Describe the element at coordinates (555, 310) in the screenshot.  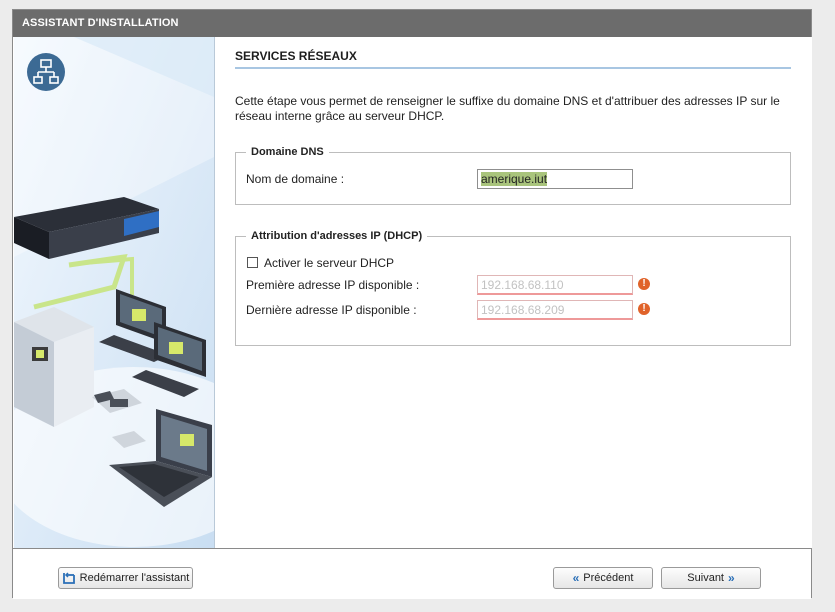
I see `last-ip-input: 192.168.68.209` at that location.